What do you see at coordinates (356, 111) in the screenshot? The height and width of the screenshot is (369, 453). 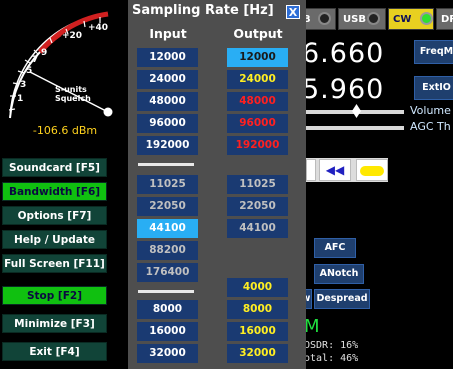 I see `volume-slider-handle` at bounding box center [356, 111].